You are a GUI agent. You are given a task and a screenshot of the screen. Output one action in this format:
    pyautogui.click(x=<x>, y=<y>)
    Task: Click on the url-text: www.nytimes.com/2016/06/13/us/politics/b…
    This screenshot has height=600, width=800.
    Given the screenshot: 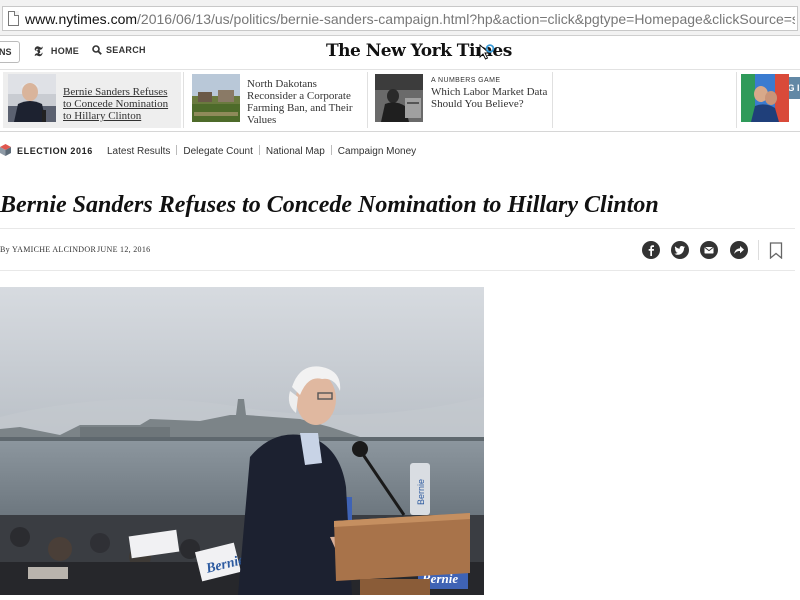 What is the action you would take?
    pyautogui.click(x=410, y=19)
    